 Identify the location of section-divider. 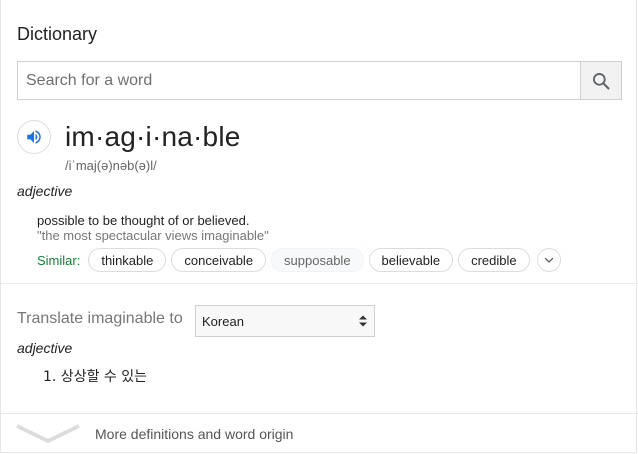
(319, 283).